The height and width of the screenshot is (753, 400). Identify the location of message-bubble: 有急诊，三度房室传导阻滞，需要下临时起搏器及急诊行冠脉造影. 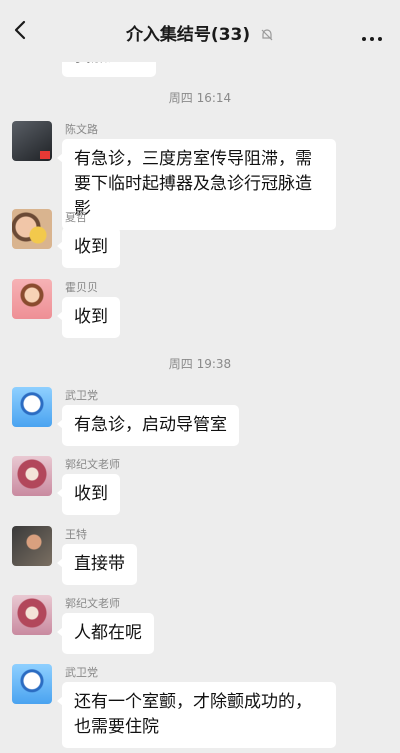
(196, 184).